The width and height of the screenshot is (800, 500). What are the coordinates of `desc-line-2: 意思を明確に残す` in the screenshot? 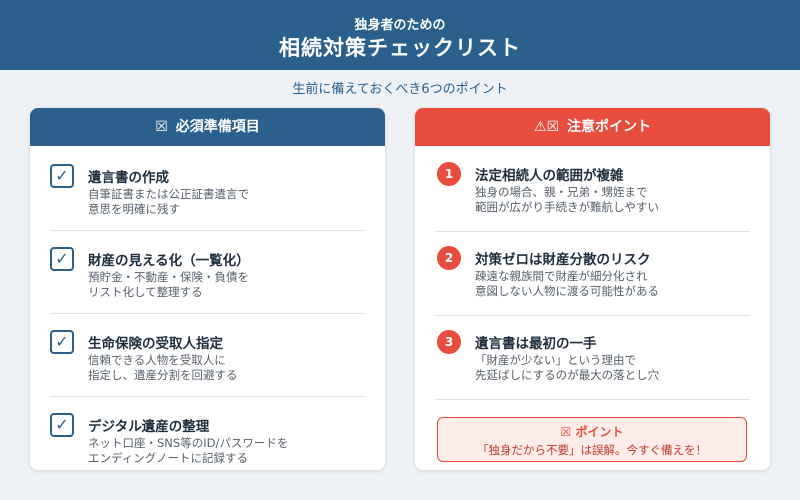 It's located at (134, 209).